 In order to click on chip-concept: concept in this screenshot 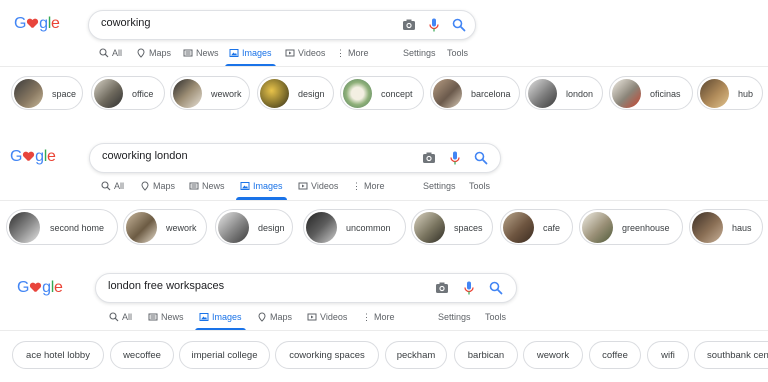, I will do `click(382, 93)`.